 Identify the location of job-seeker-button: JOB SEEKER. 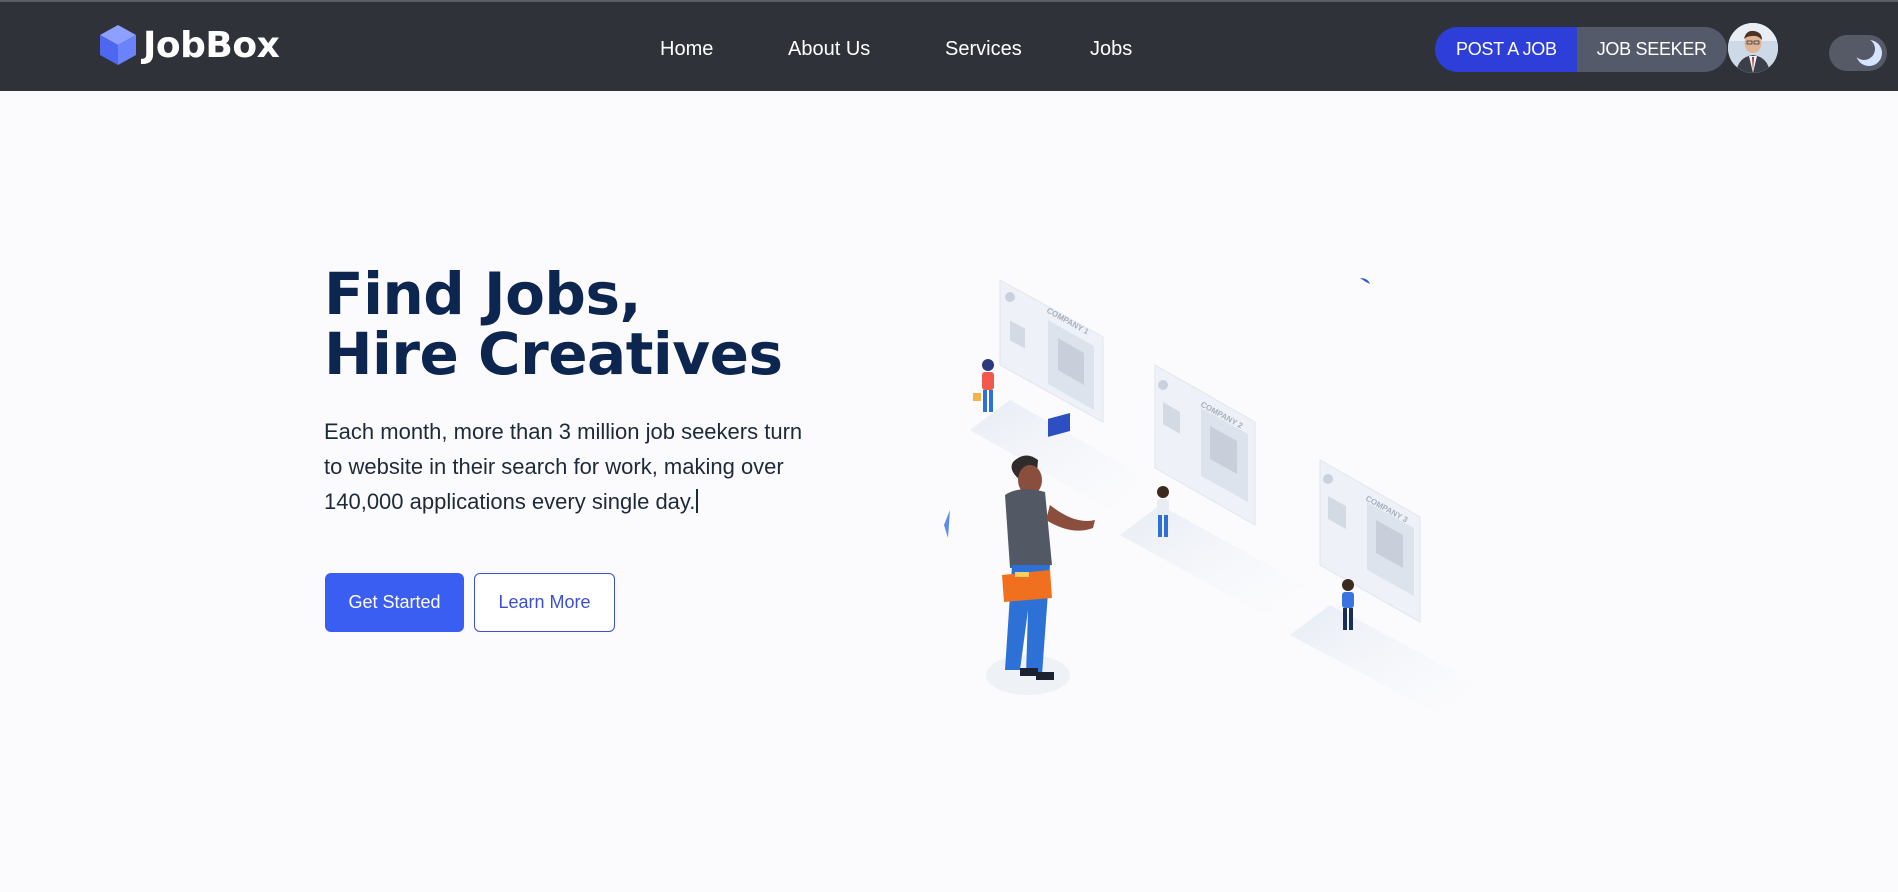
(1651, 49).